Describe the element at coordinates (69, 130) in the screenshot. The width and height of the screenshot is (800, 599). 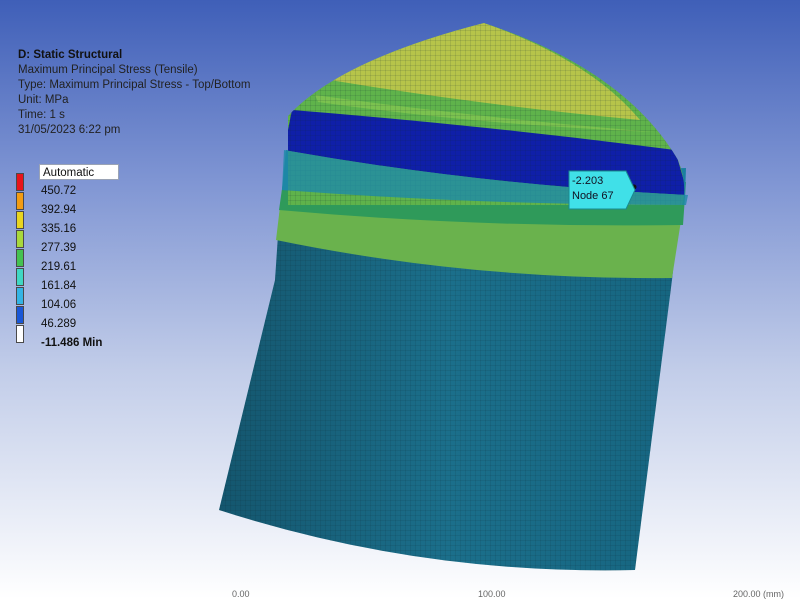
I see `result-timestamp: 31/05/2023 6:22 pm` at that location.